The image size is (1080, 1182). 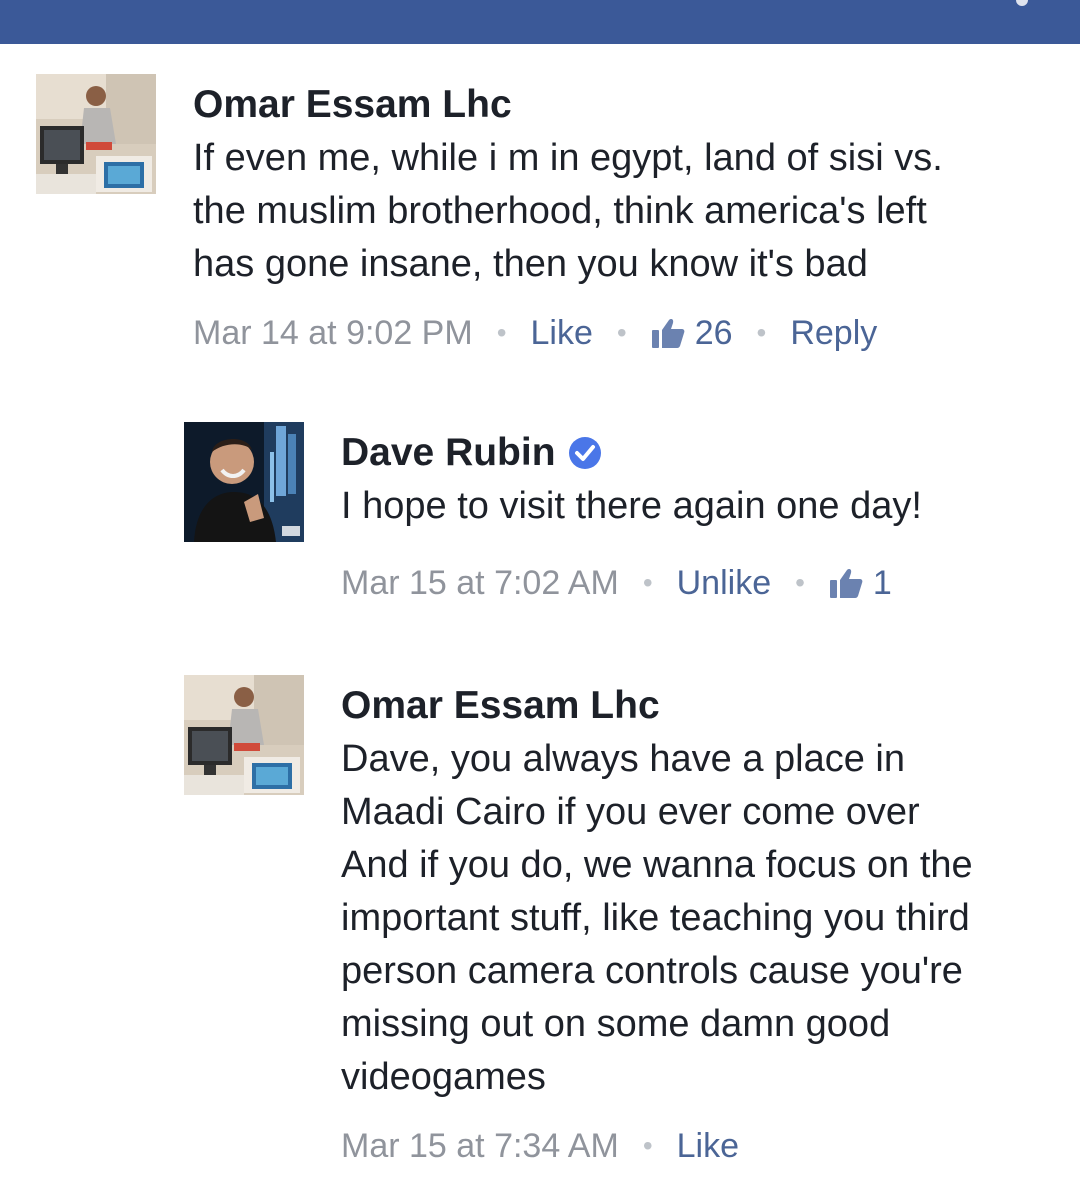 What do you see at coordinates (701, 453) in the screenshot?
I see `comment-author: Dave Rubin` at bounding box center [701, 453].